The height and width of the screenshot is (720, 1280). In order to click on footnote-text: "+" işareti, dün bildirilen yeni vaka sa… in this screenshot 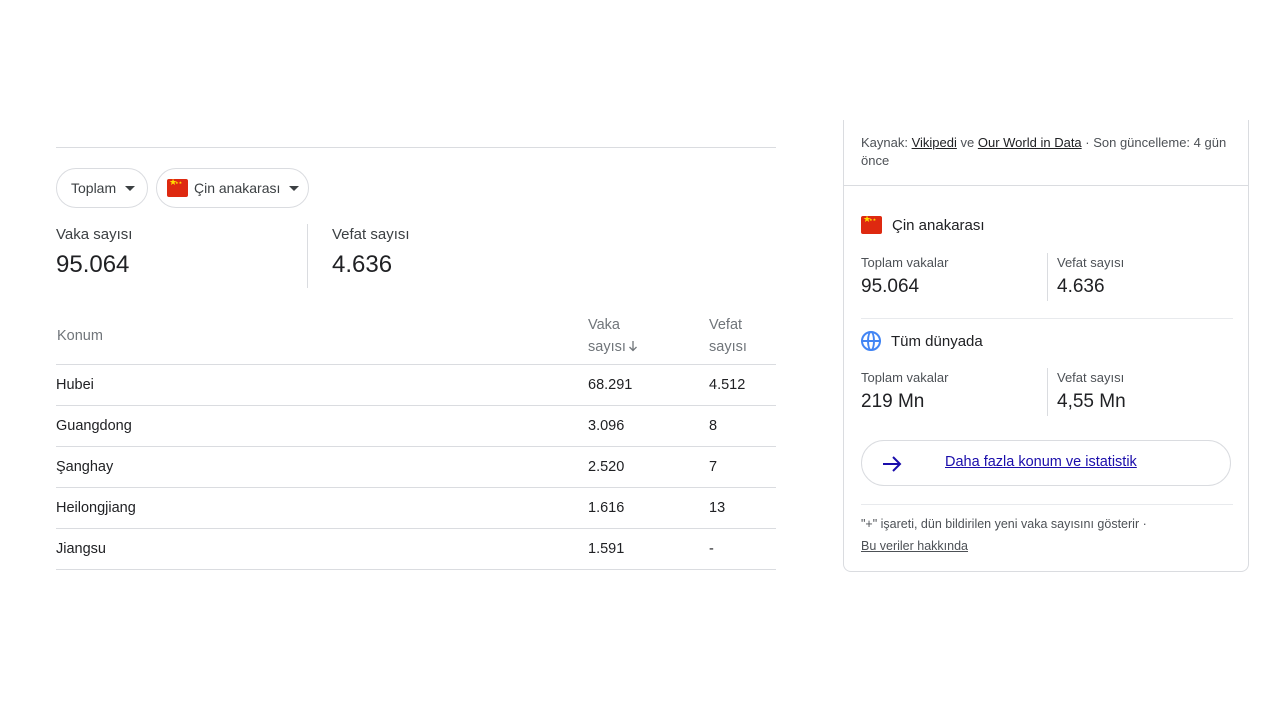, I will do `click(1004, 524)`.